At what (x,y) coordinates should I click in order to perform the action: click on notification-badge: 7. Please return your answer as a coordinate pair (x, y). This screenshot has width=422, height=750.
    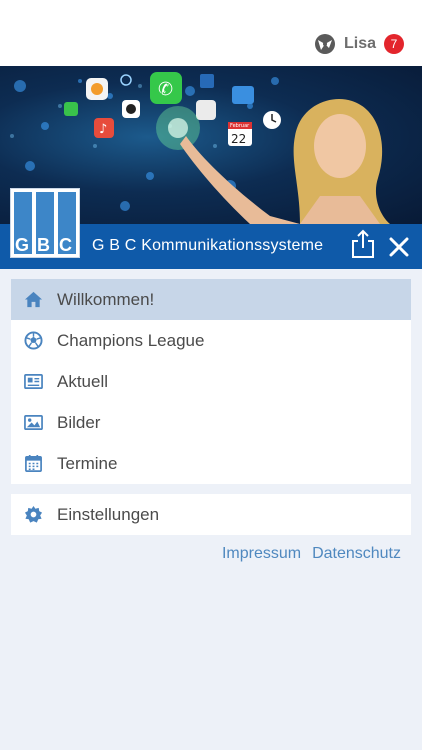
    Looking at the image, I should click on (394, 44).